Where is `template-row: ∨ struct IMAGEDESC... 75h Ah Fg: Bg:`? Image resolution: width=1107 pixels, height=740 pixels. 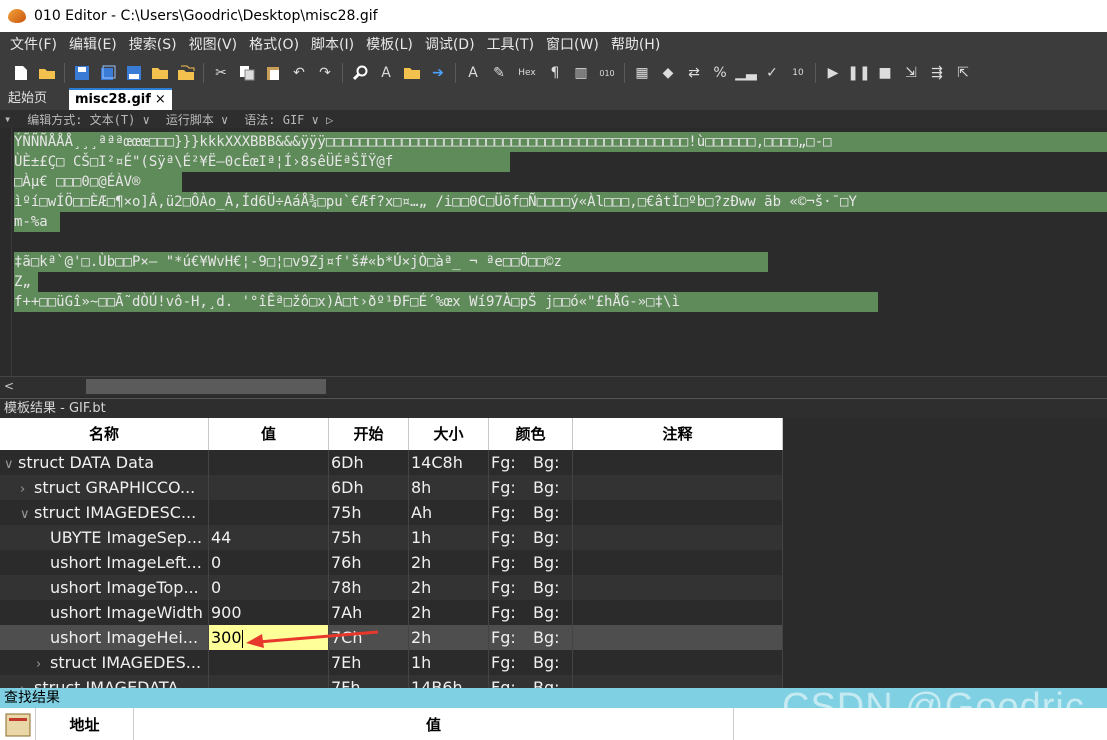
template-row: ∨ struct IMAGEDESC... 75h Ah Fg: Bg: is located at coordinates (391, 512).